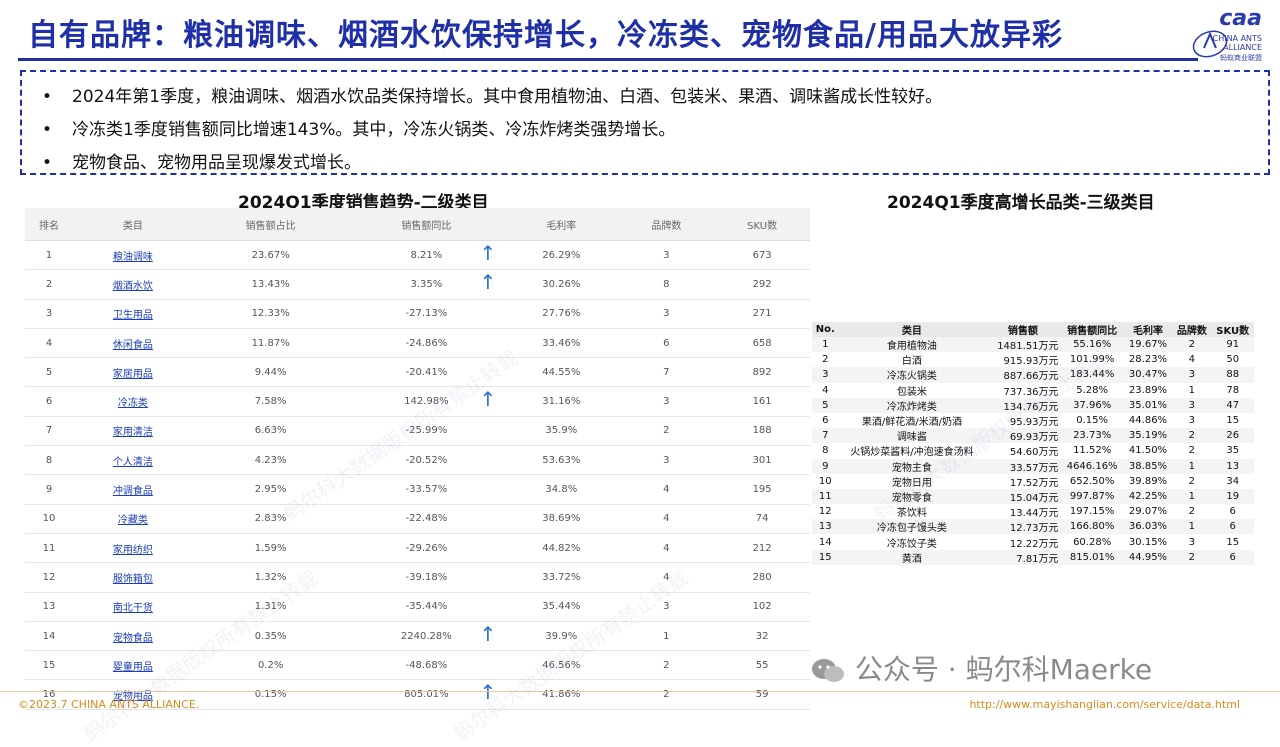  Describe the element at coordinates (561, 577) in the screenshot. I see `margin-cell: 33.72%` at that location.